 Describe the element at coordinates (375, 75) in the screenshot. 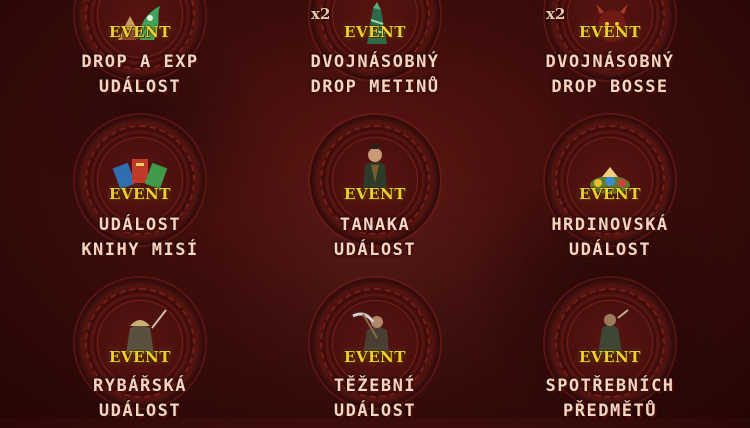

I see `event-title: DVOJNÁSOBNÝ DROP METINŮ` at that location.